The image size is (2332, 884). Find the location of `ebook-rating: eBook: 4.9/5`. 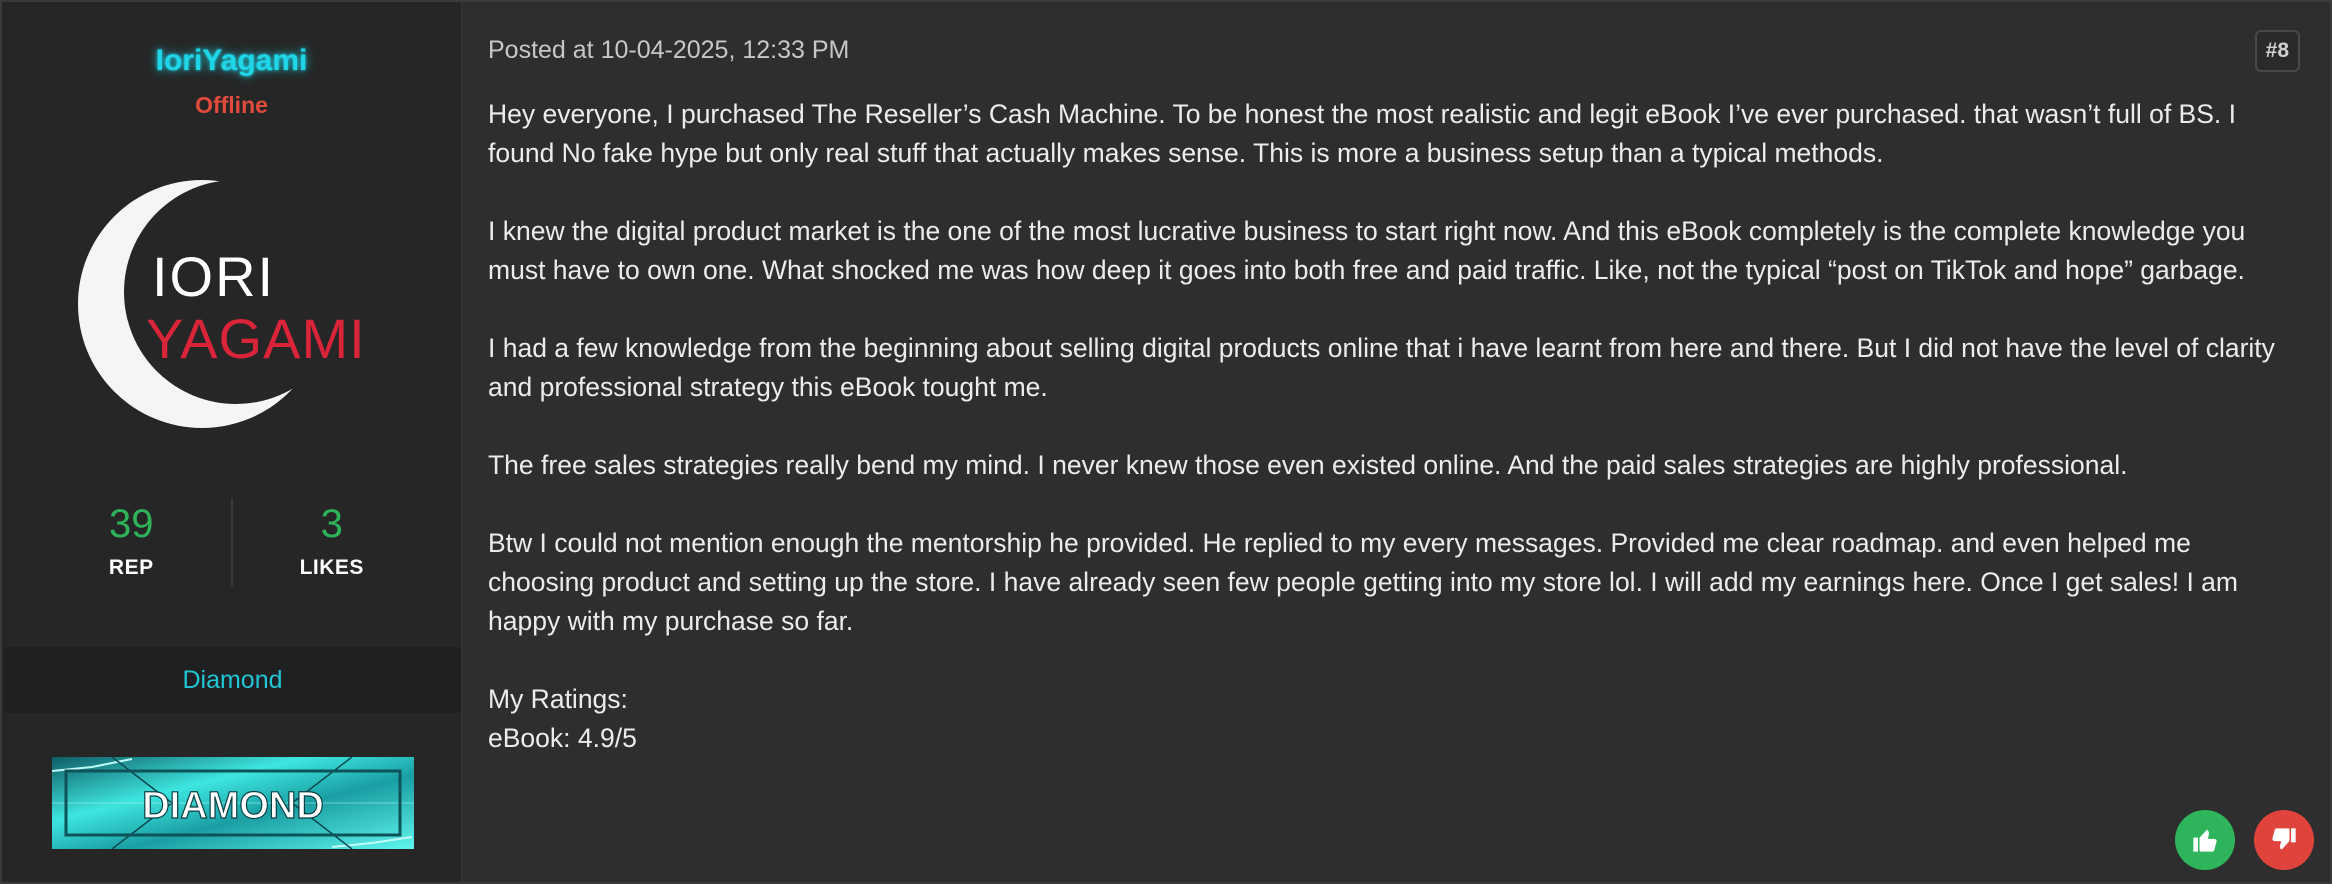

ebook-rating: eBook: 4.9/5 is located at coordinates (562, 738).